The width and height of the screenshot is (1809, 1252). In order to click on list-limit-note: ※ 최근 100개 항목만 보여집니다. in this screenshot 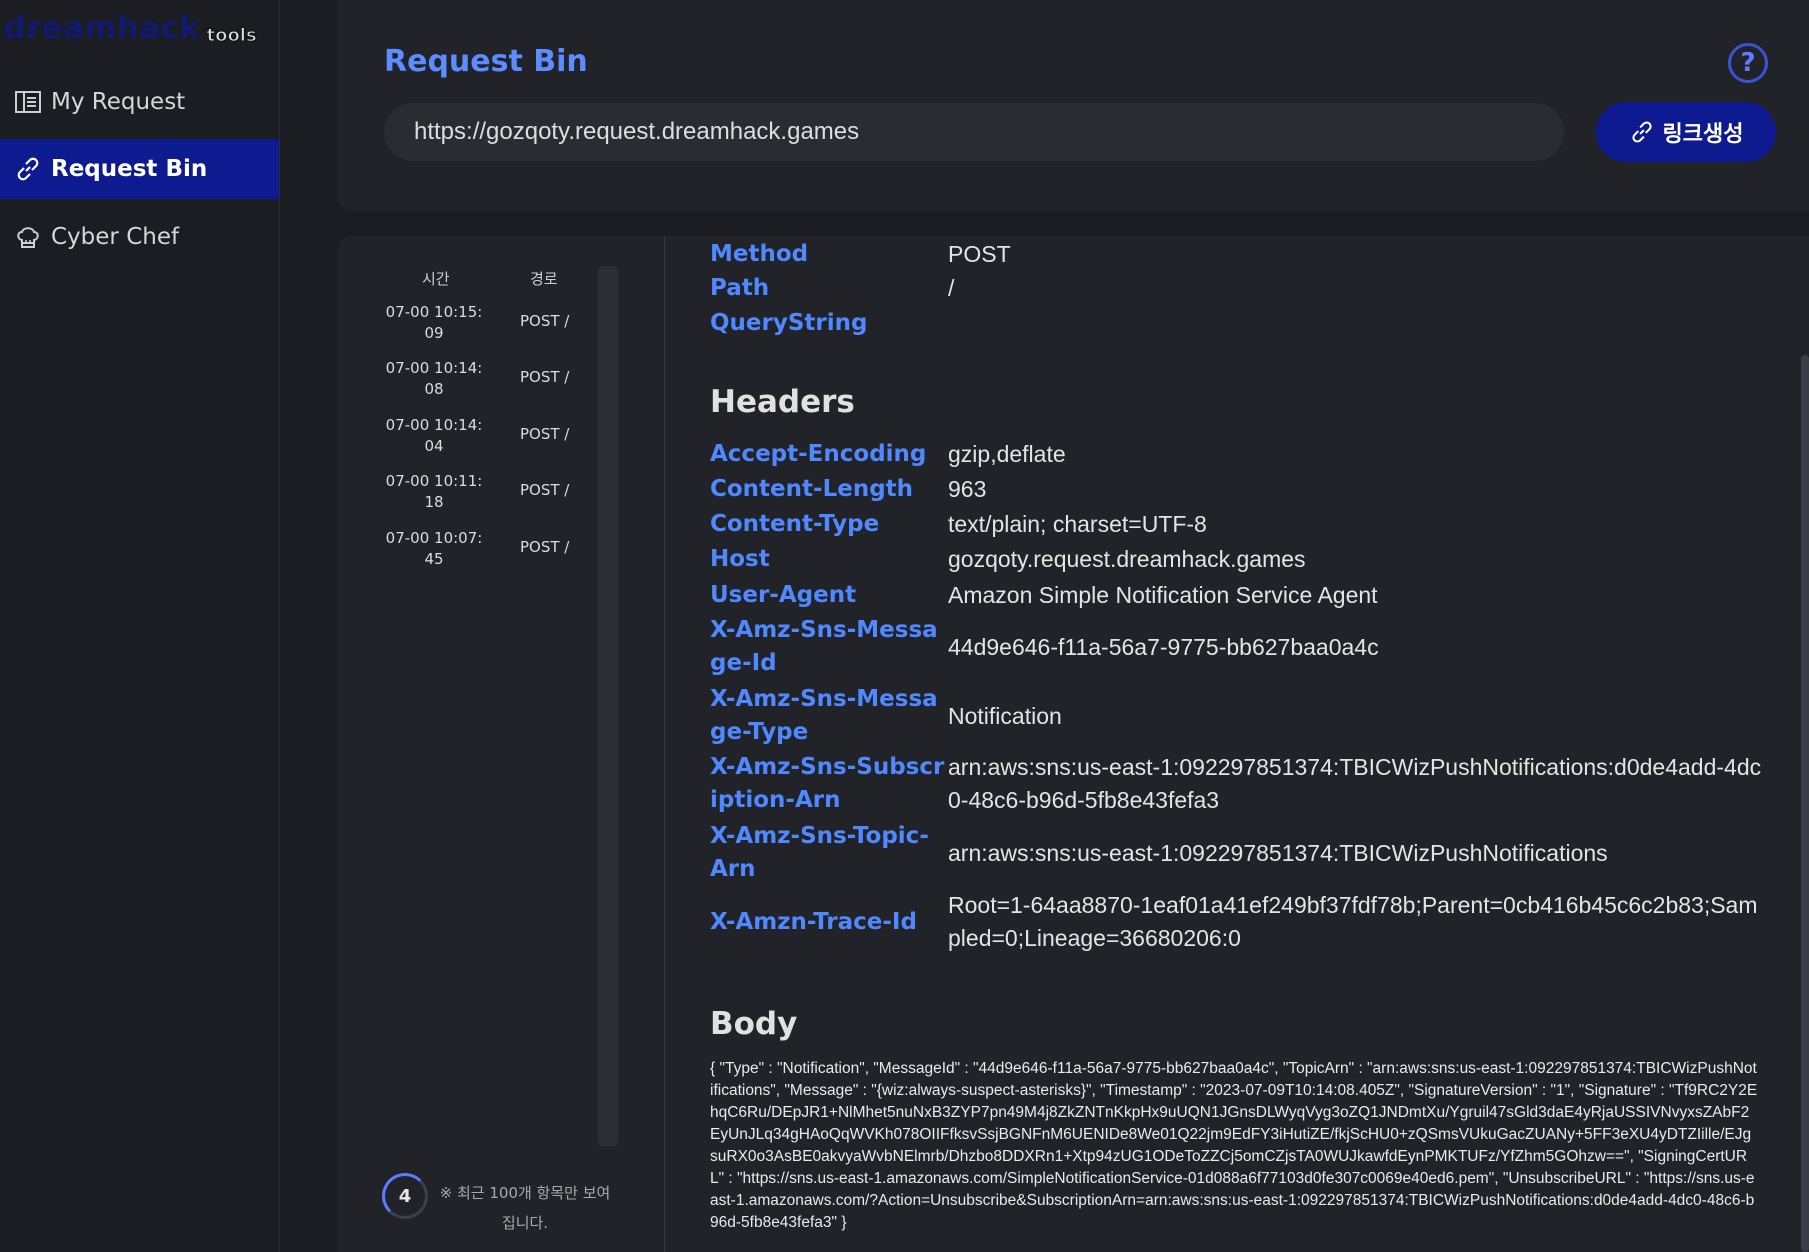, I will do `click(525, 1208)`.